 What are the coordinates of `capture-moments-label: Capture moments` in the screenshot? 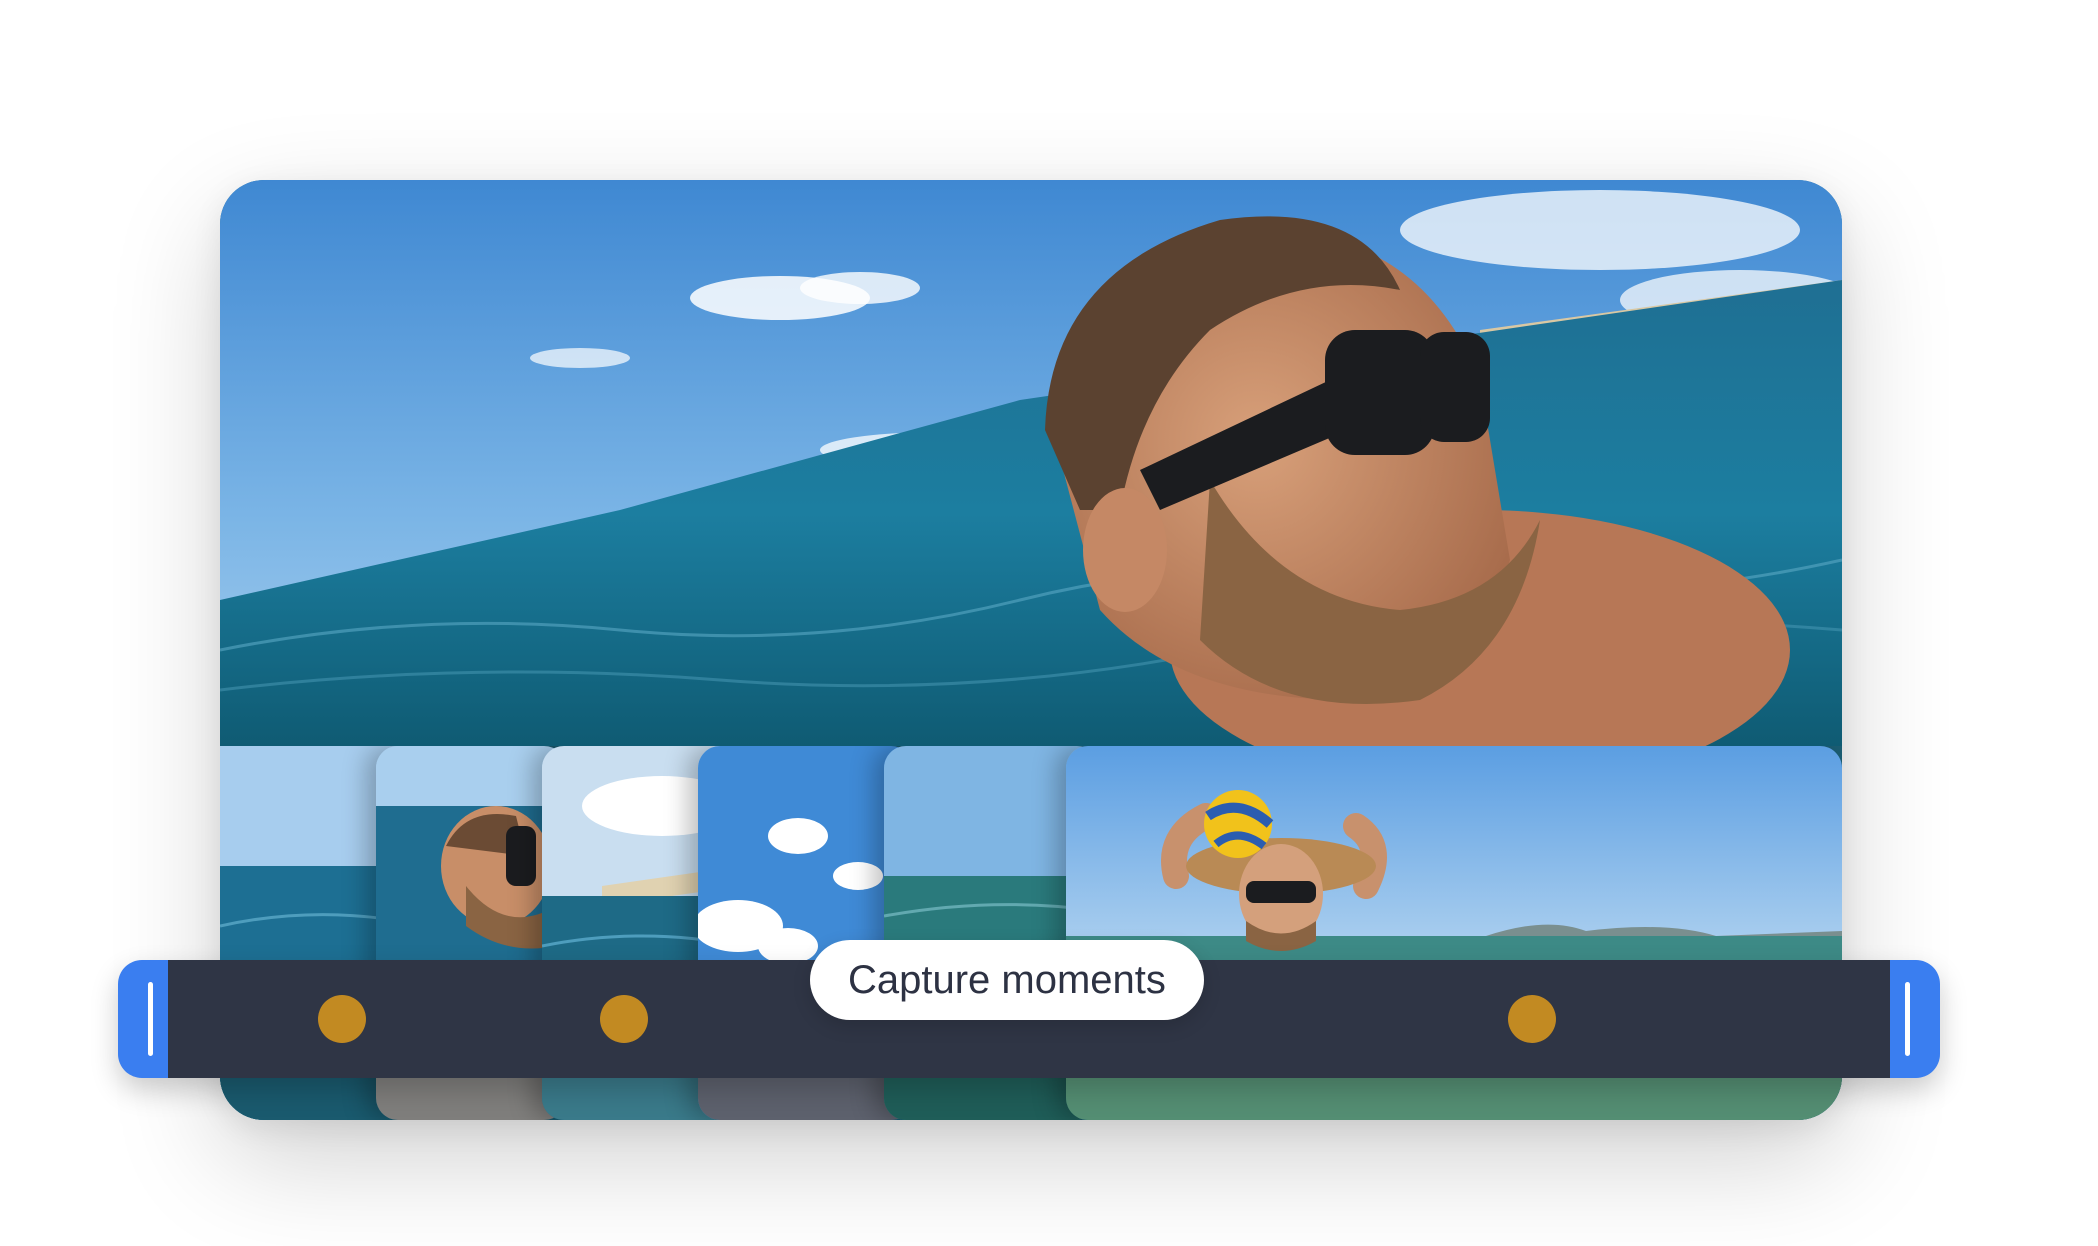 It's located at (1007, 979).